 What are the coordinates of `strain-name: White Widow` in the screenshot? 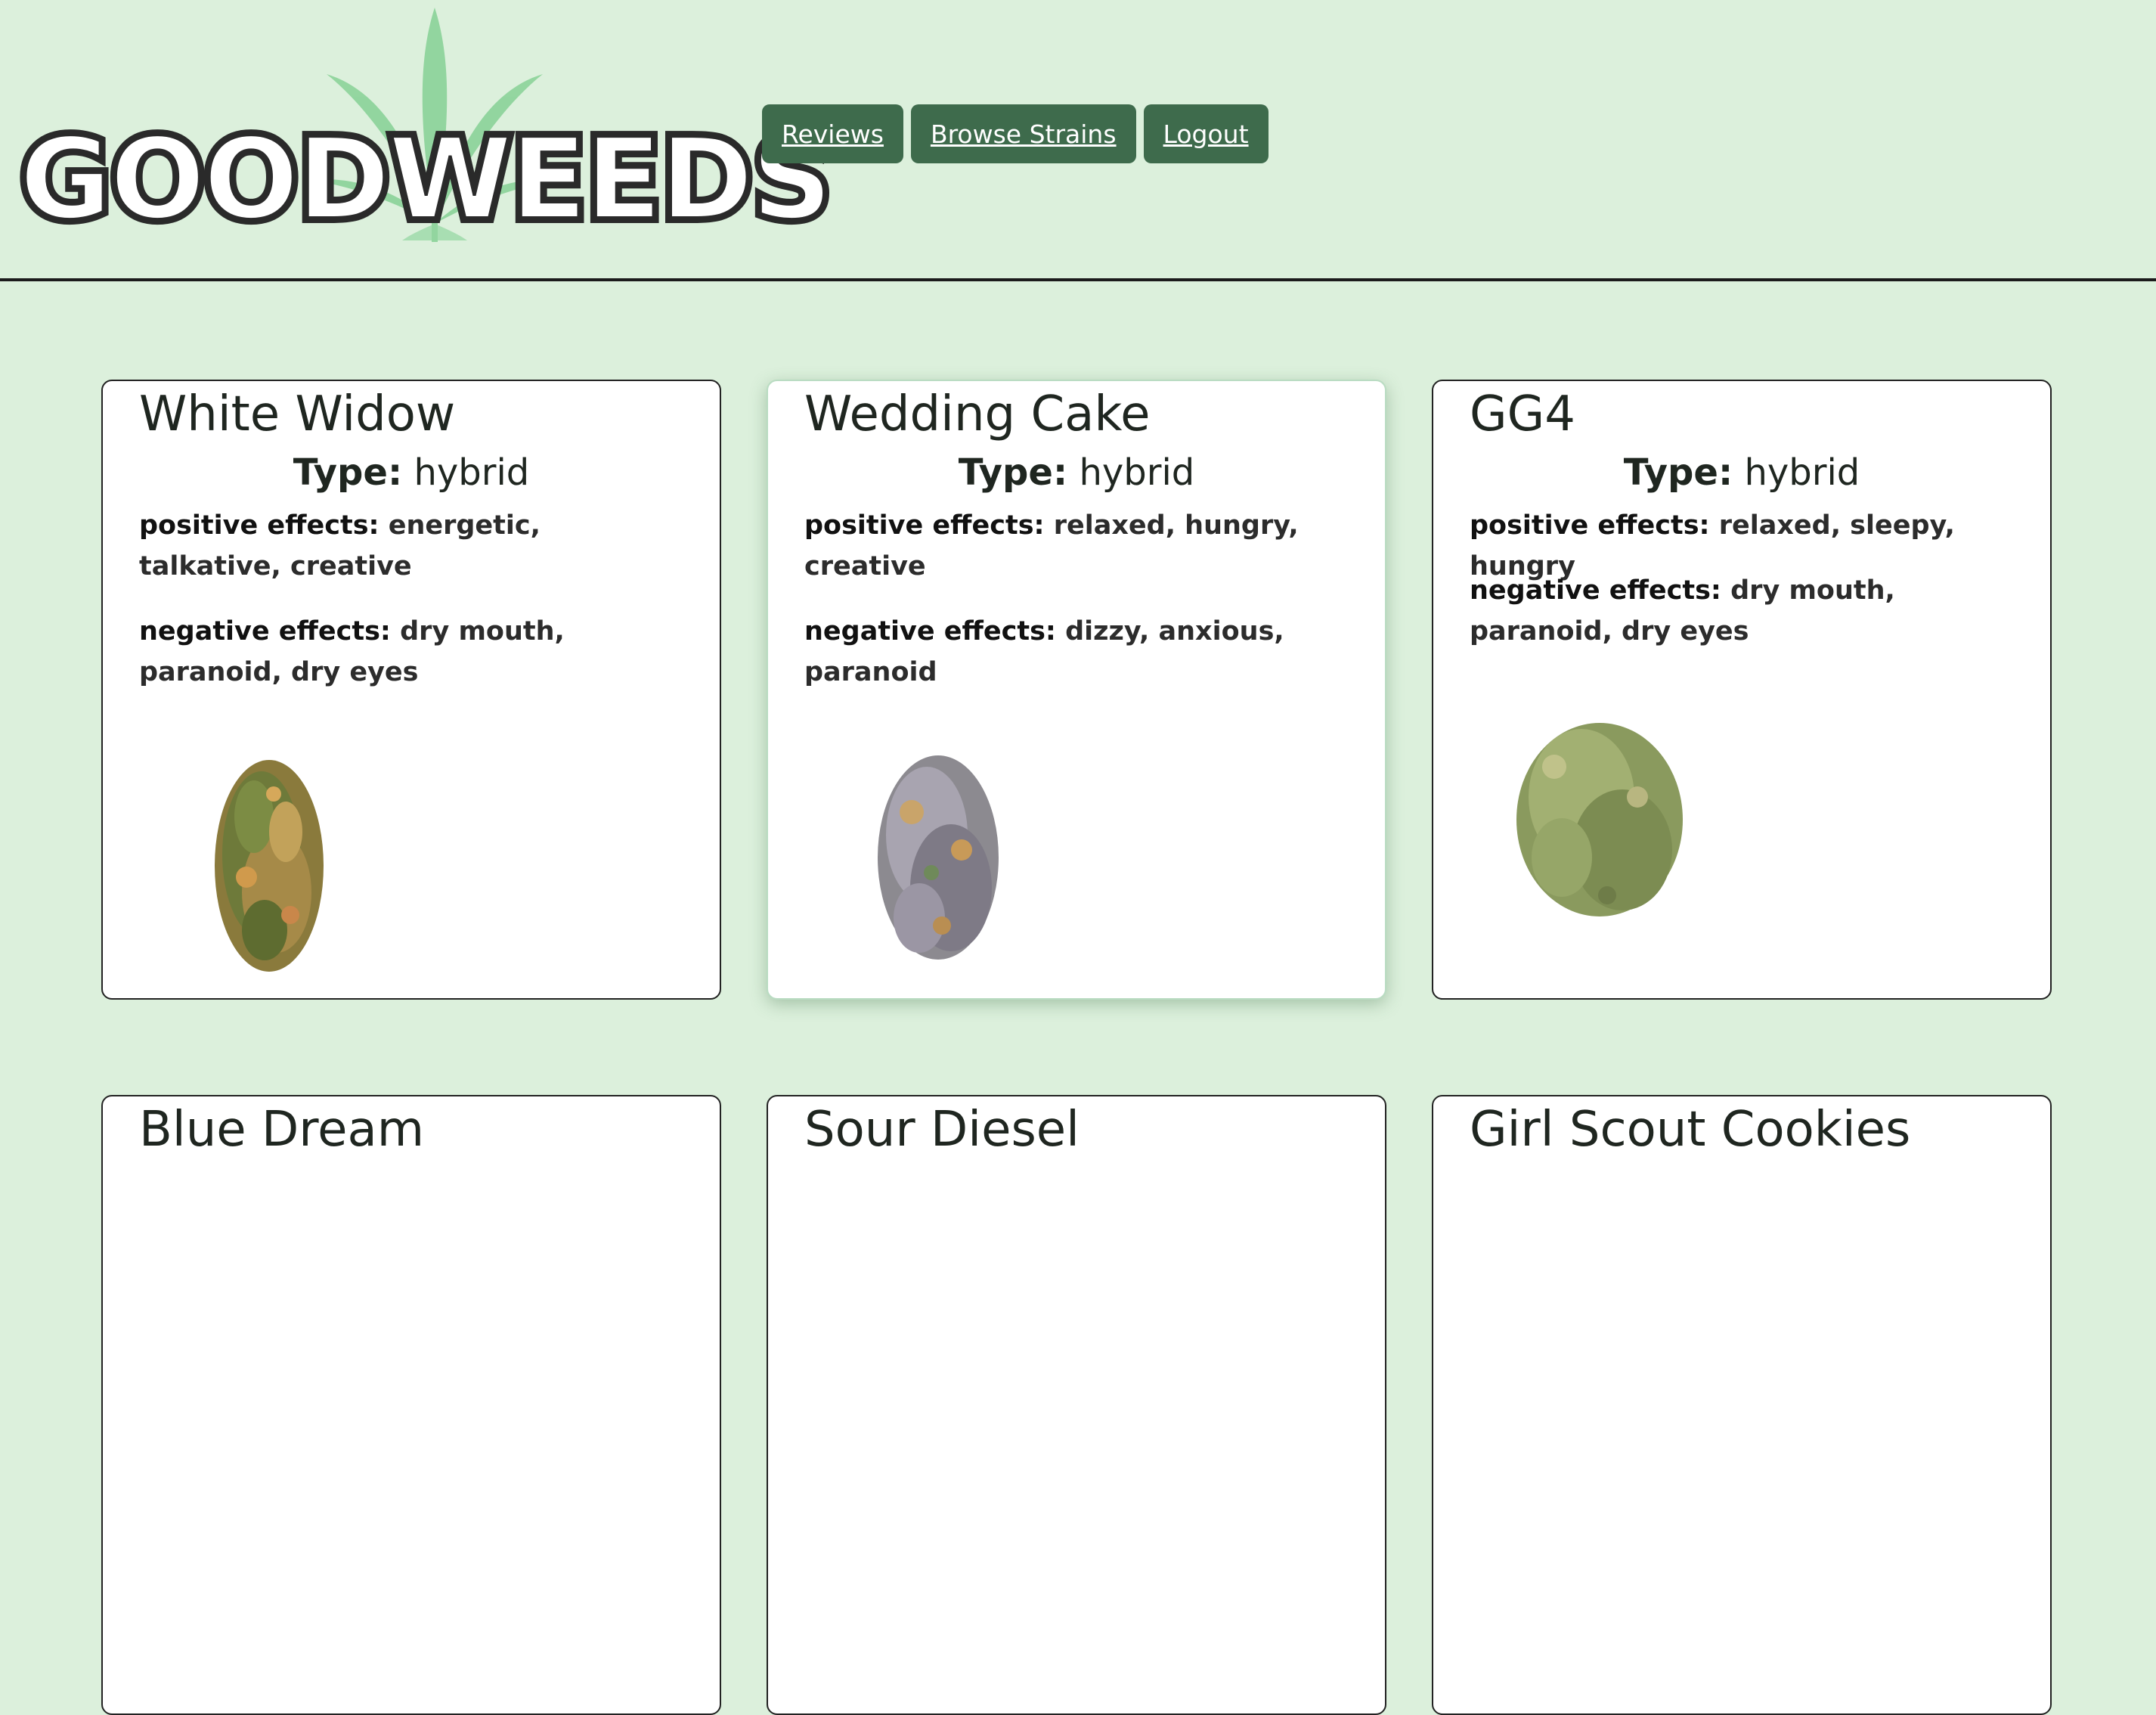 It's located at (297, 414).